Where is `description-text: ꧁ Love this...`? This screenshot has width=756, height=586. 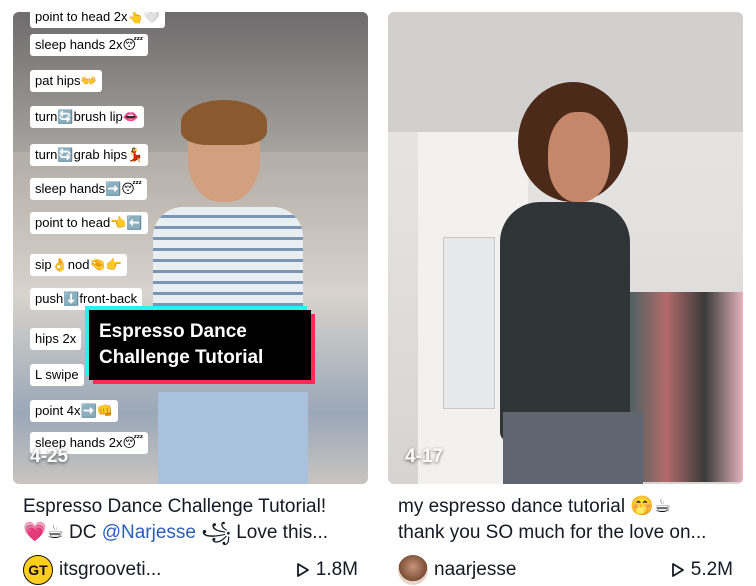 description-text: ꧁ Love this... is located at coordinates (262, 532).